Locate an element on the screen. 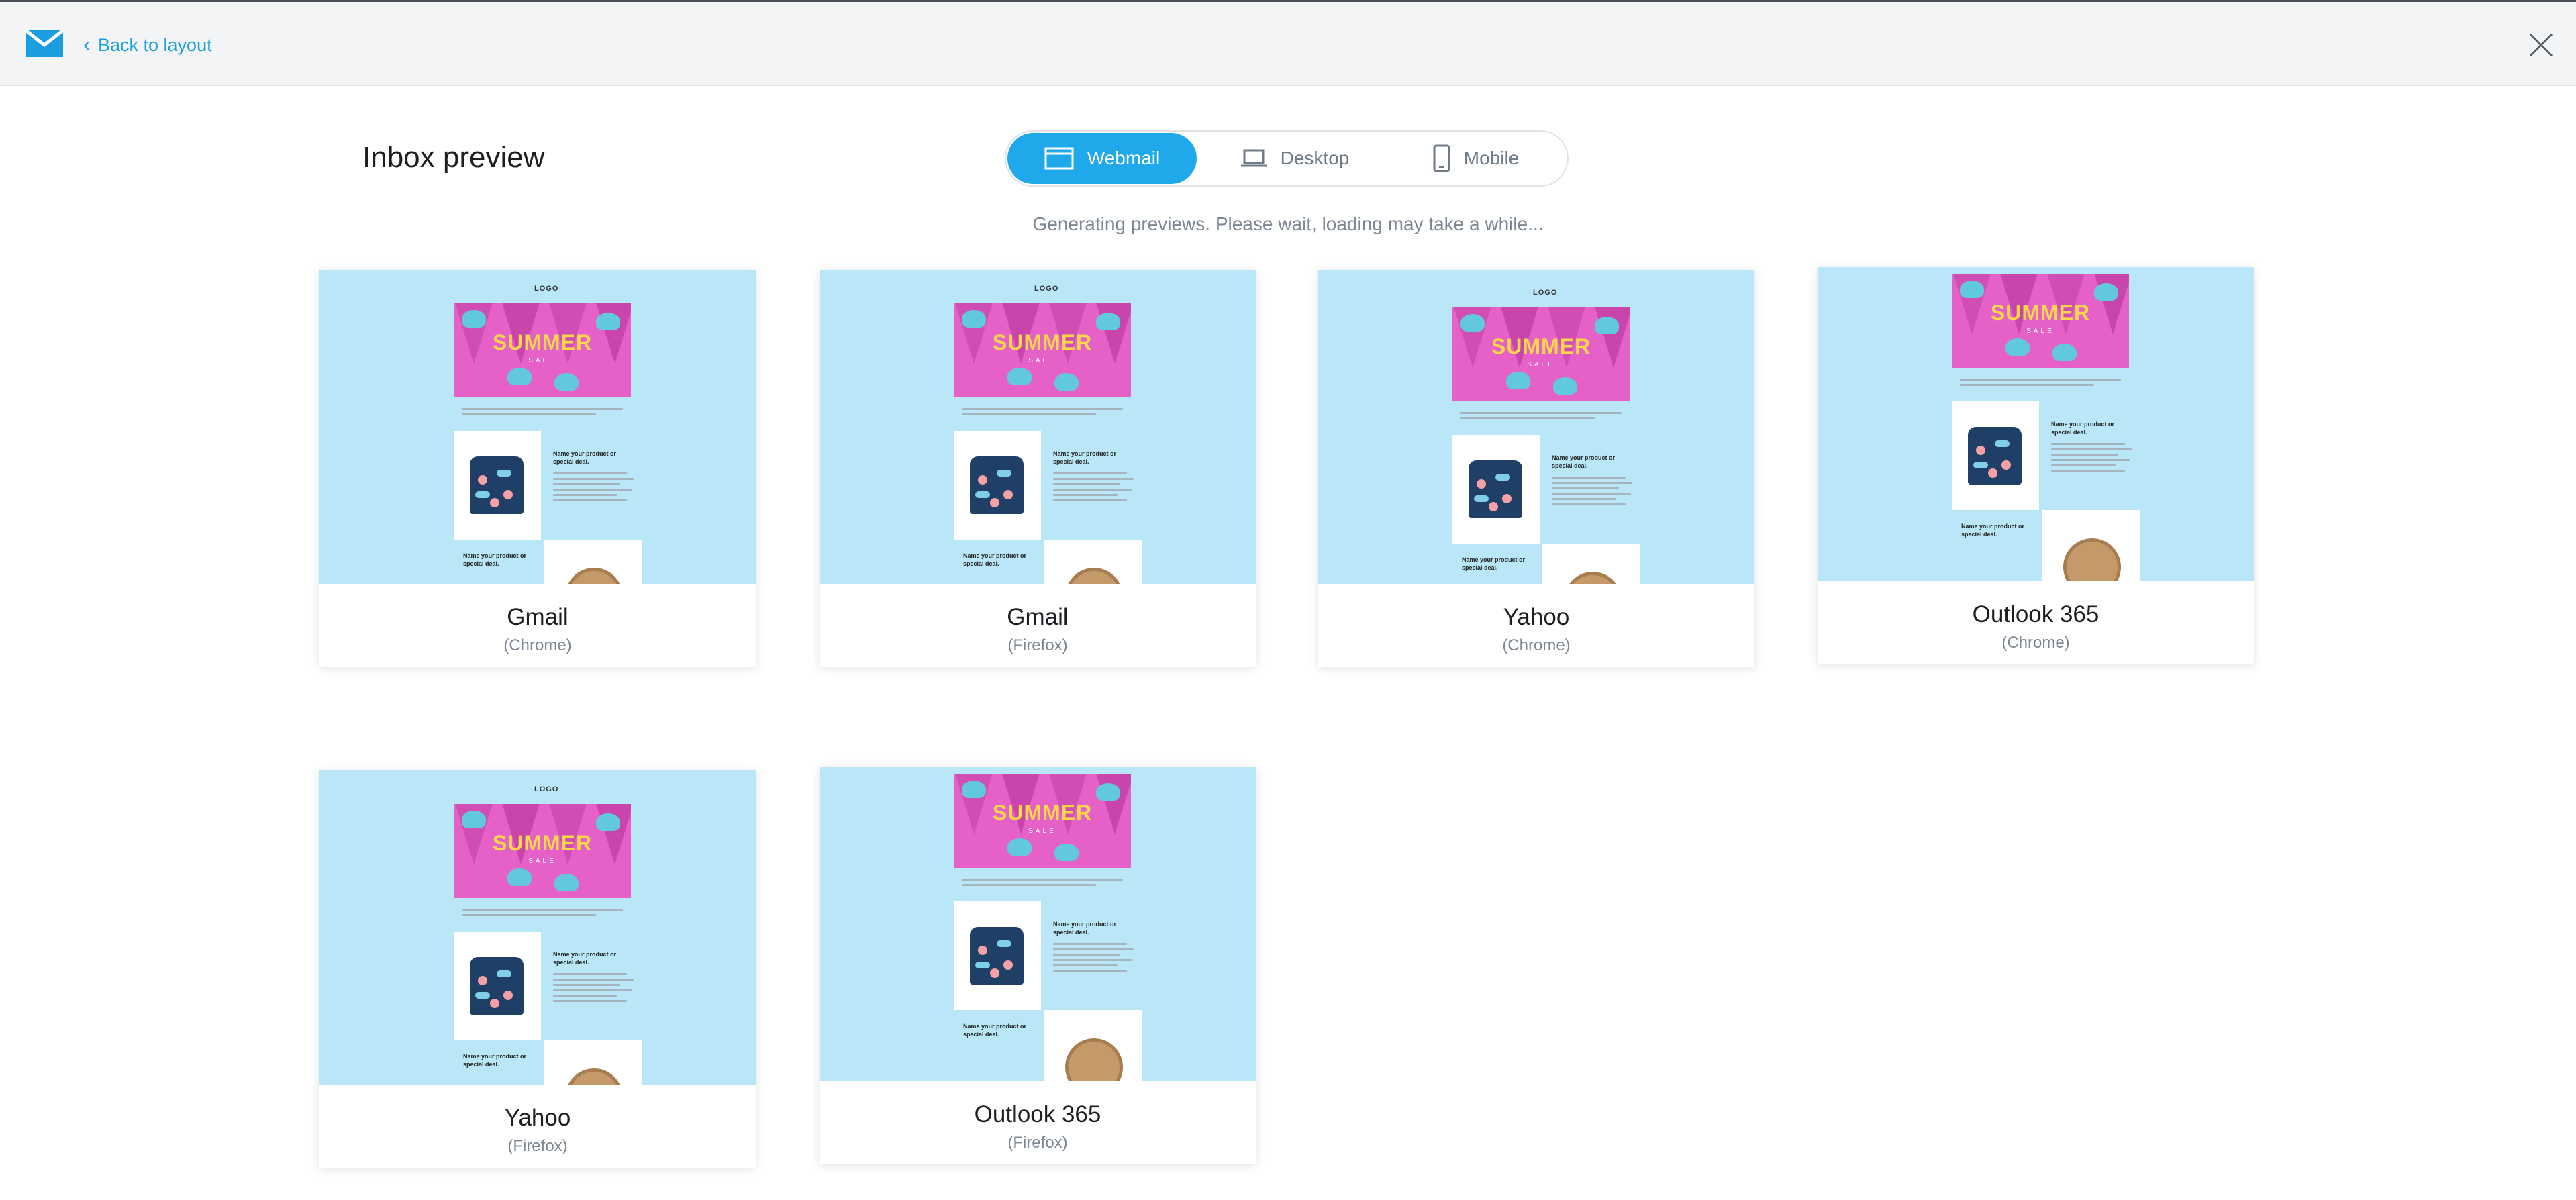  tab-mobile-label: Mobile is located at coordinates (1491, 158).